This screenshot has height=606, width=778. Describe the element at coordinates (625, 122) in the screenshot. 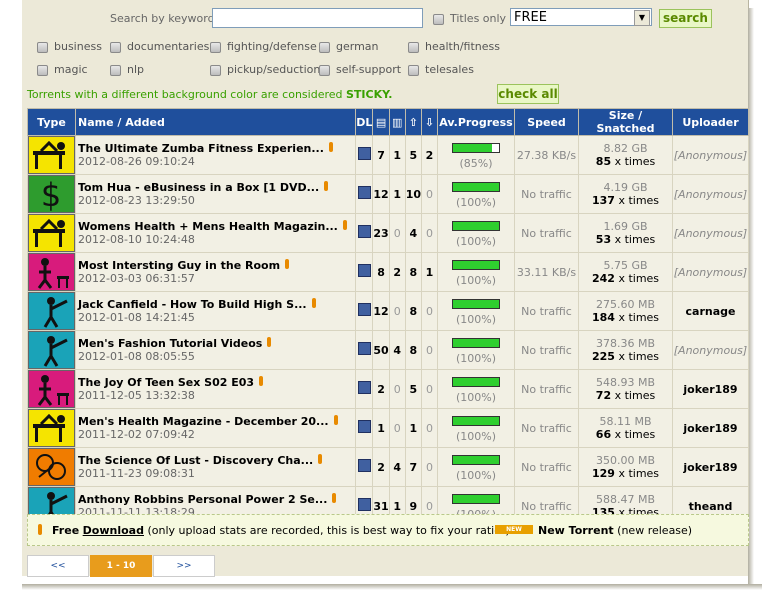

I see `col-size: Size / Snatched` at that location.